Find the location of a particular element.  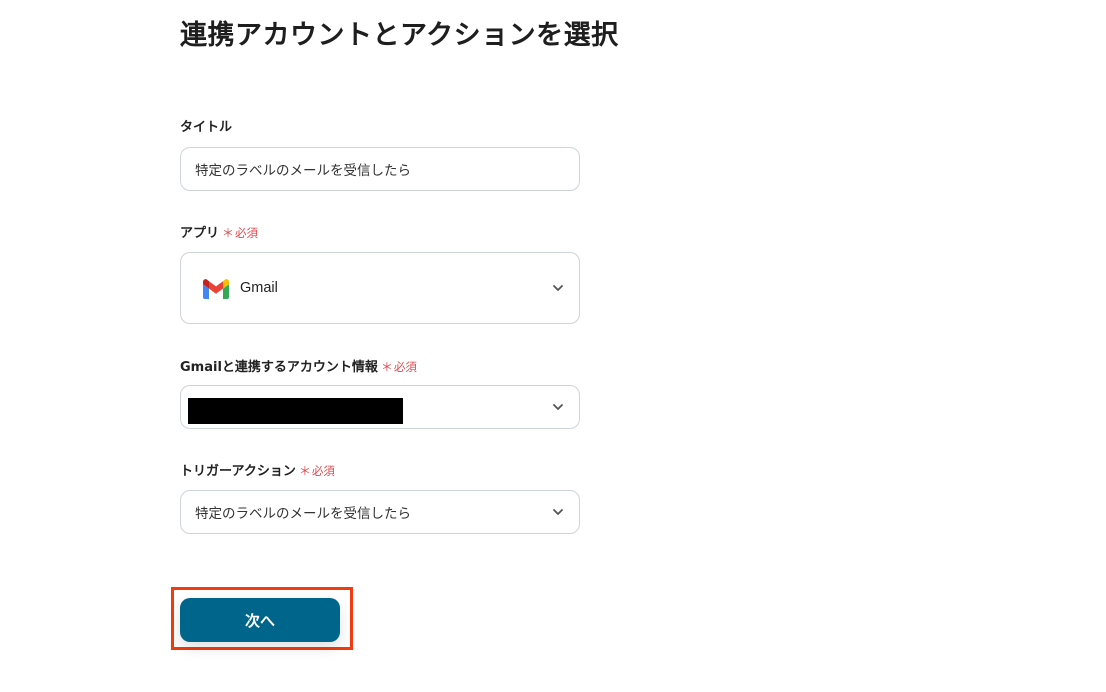

title-field-label-text: タイトル is located at coordinates (206, 127).